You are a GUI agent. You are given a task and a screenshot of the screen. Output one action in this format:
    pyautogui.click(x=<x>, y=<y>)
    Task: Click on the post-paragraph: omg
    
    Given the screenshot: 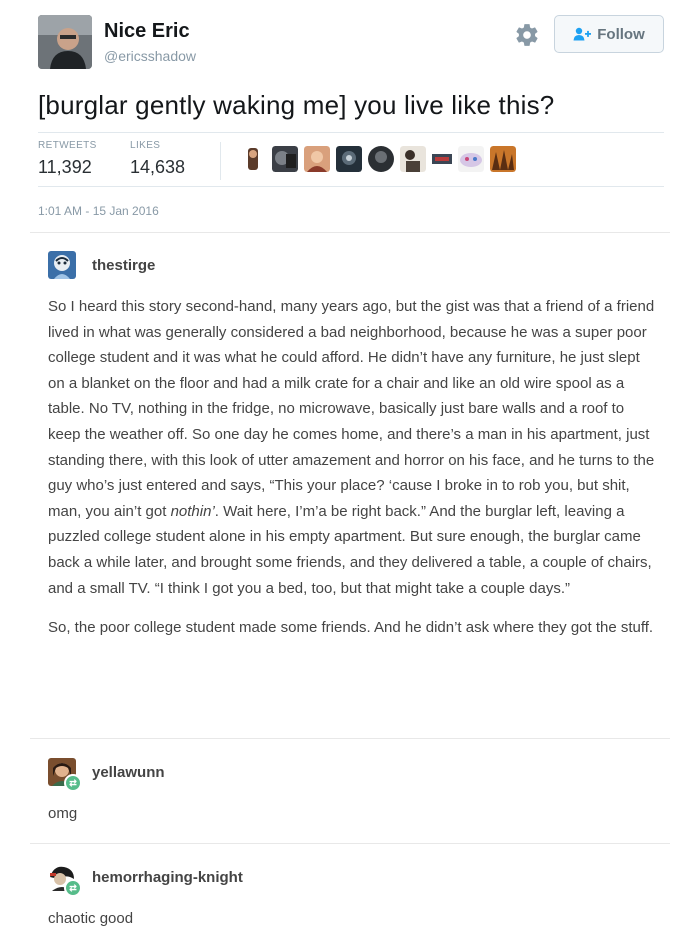 What is the action you would take?
    pyautogui.click(x=63, y=813)
    